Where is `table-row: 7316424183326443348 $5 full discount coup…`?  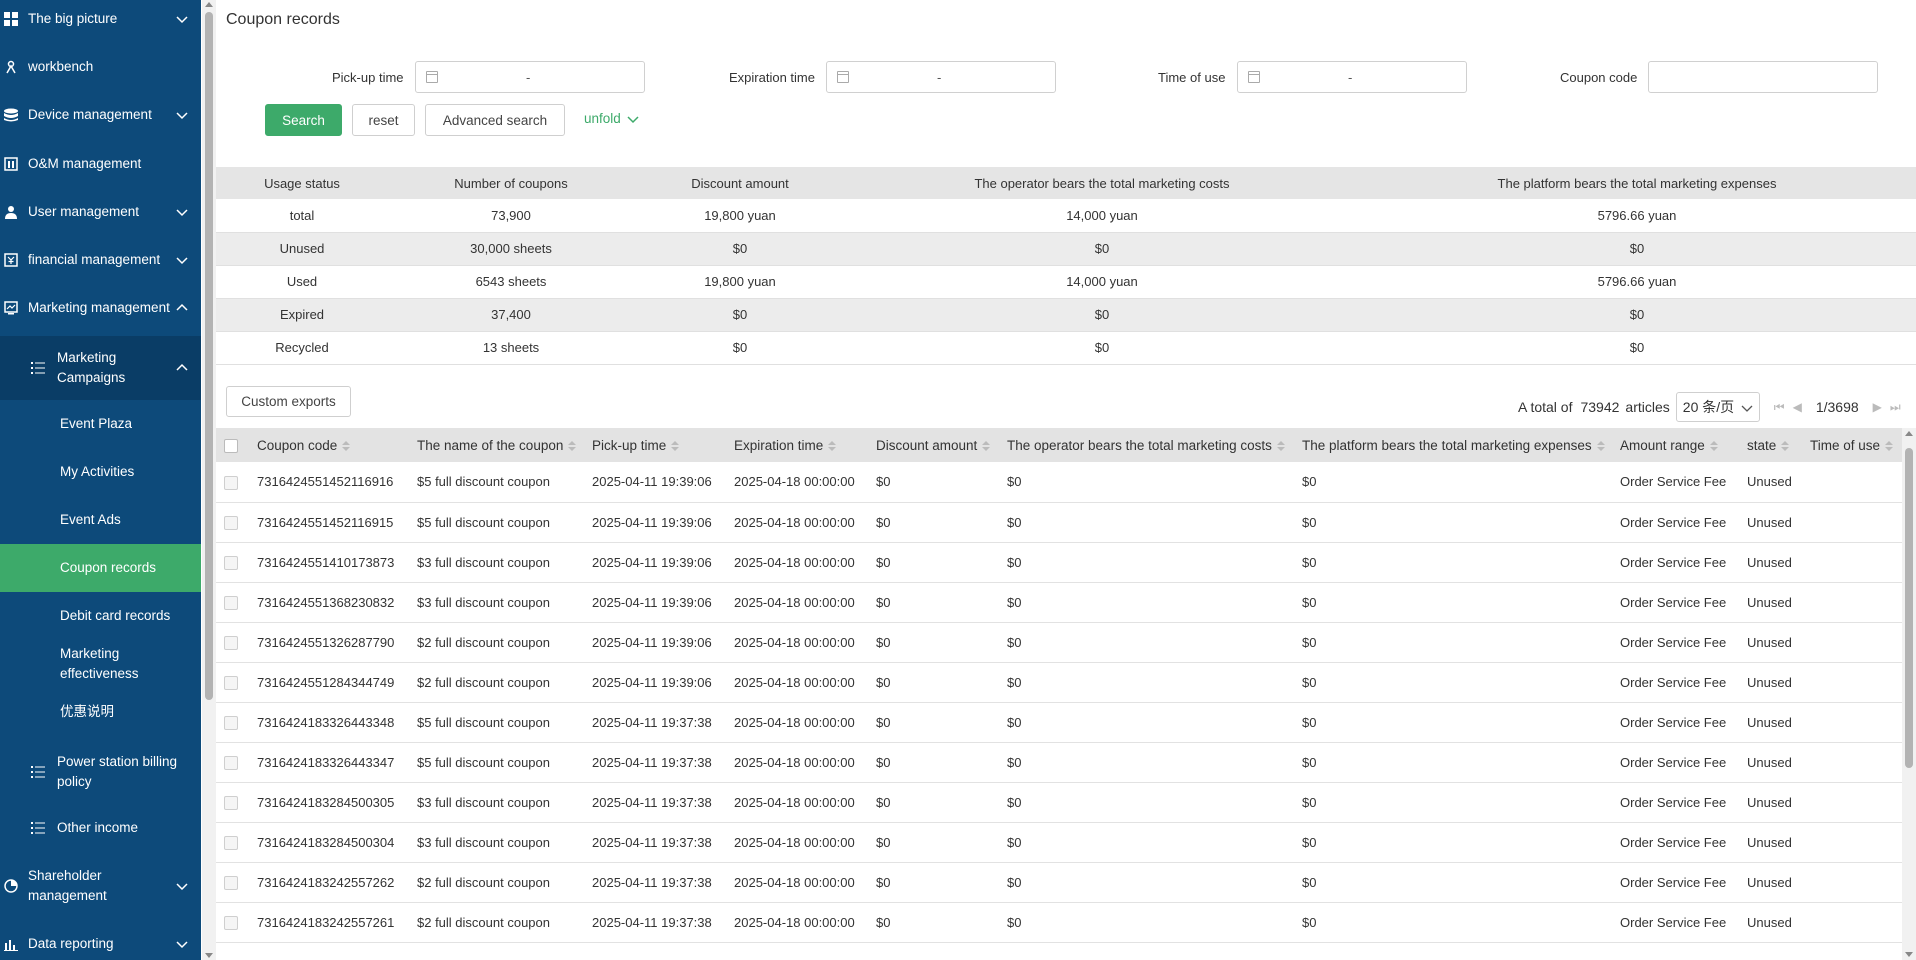
table-row: 7316424183326443348 $5 full discount coup… is located at coordinates (1059, 722).